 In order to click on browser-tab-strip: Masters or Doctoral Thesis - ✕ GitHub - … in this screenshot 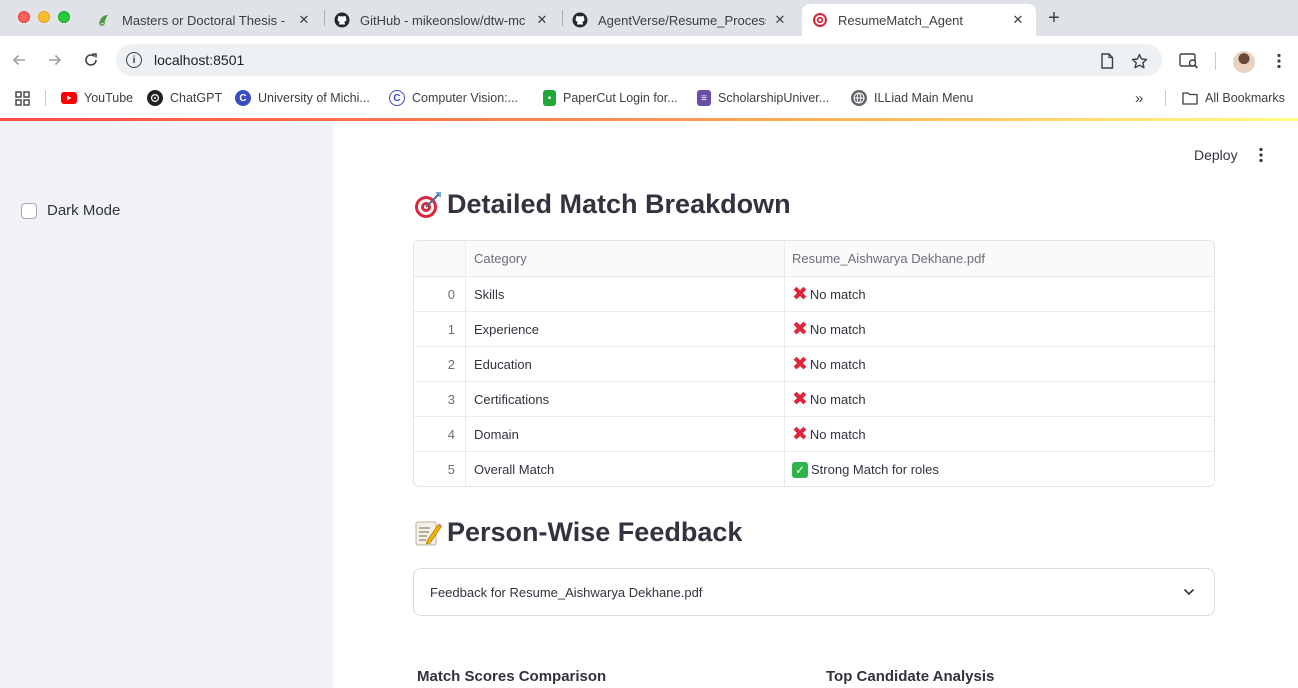, I will do `click(649, 18)`.